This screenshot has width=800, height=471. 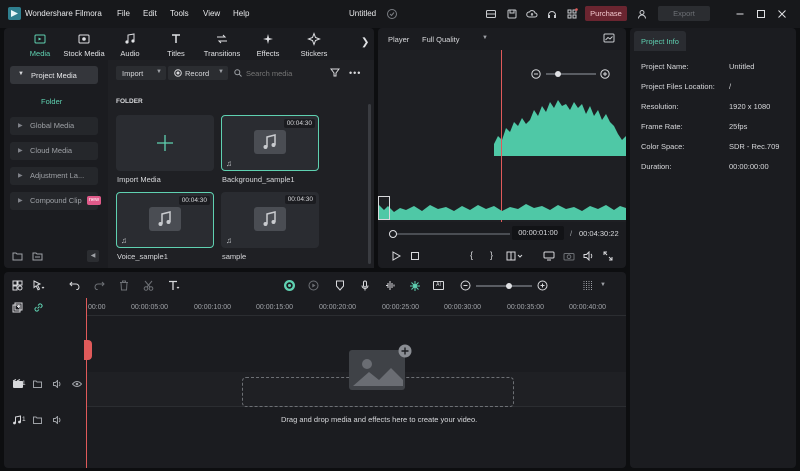 I want to click on camera-icon, so click(x=569, y=256).